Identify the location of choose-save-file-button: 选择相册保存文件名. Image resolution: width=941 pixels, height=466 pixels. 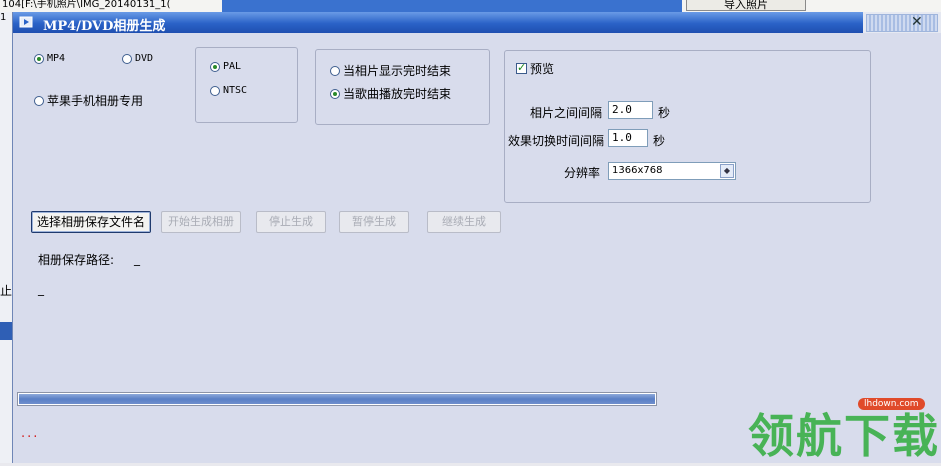
(91, 222).